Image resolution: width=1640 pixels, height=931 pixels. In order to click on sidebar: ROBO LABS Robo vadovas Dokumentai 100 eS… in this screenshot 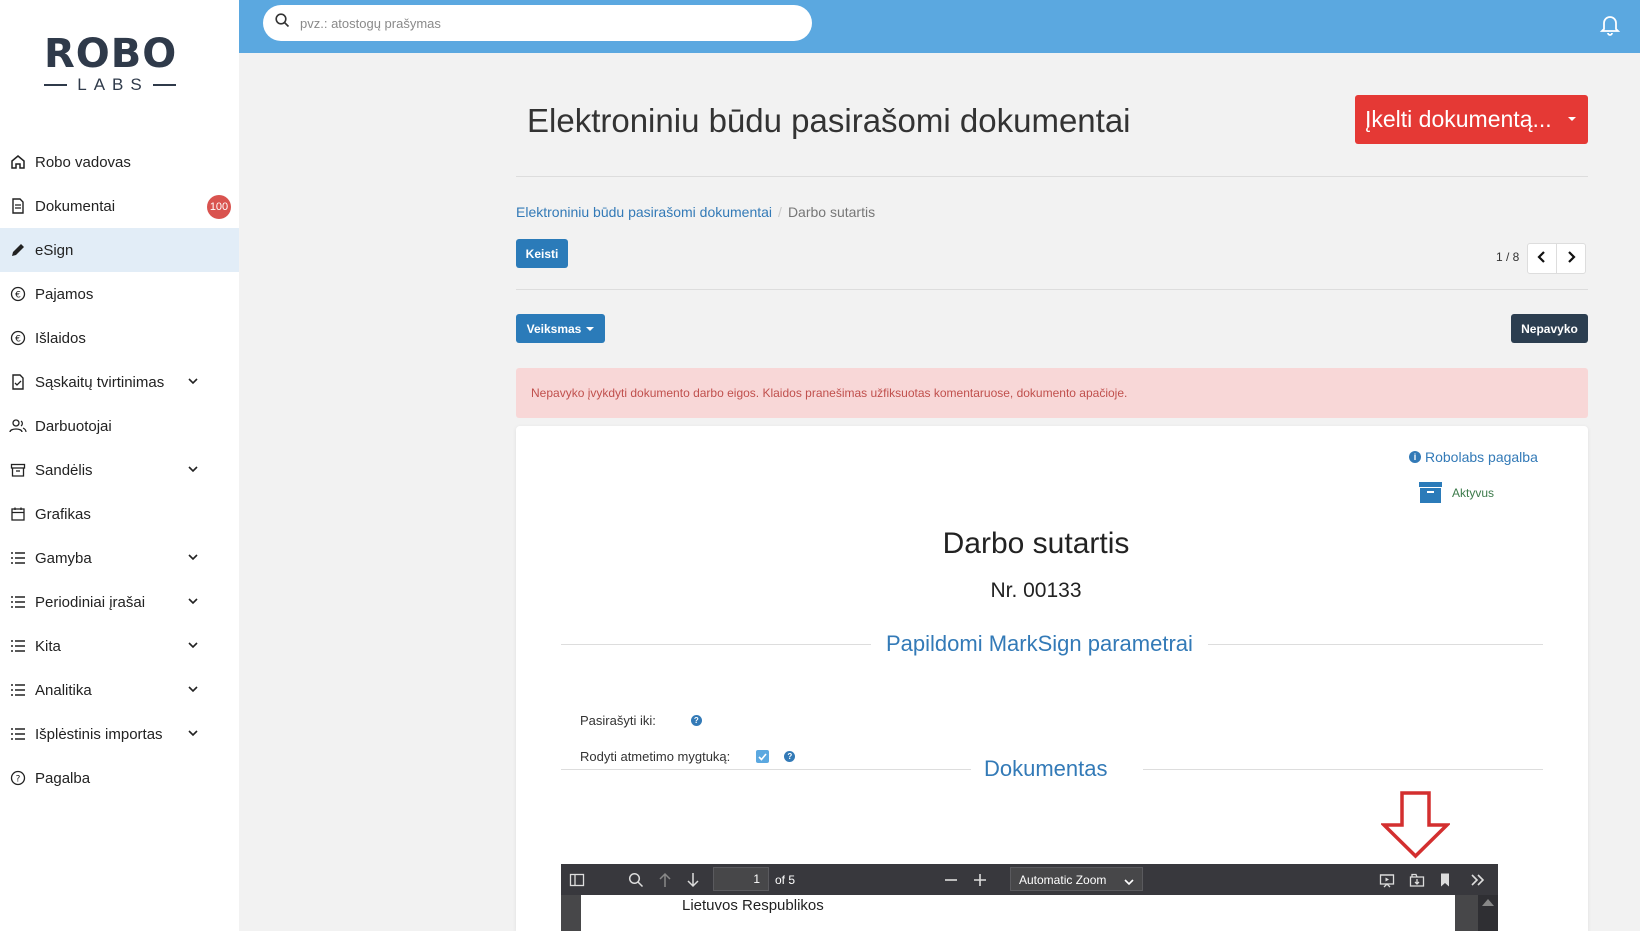, I will do `click(119, 465)`.